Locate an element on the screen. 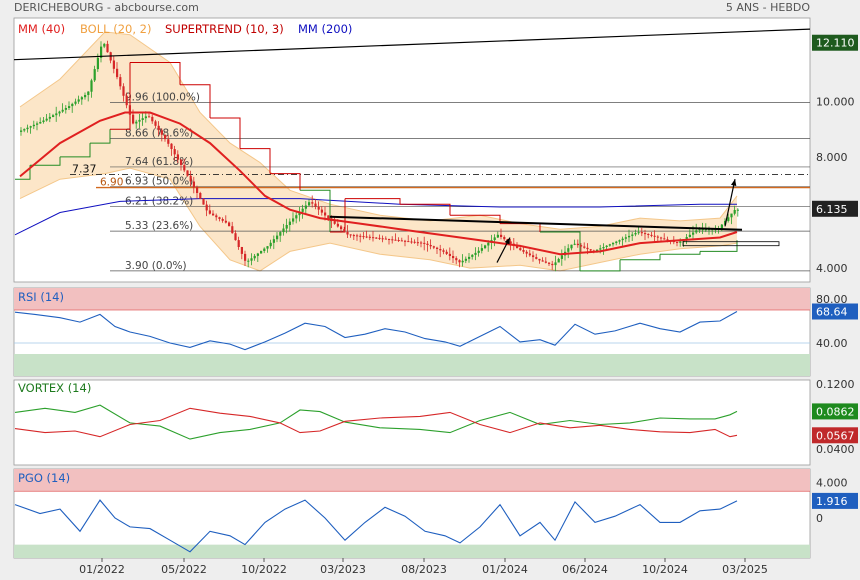 The image size is (860, 580). fib-label: 3.90 (0.0%) is located at coordinates (156, 266).